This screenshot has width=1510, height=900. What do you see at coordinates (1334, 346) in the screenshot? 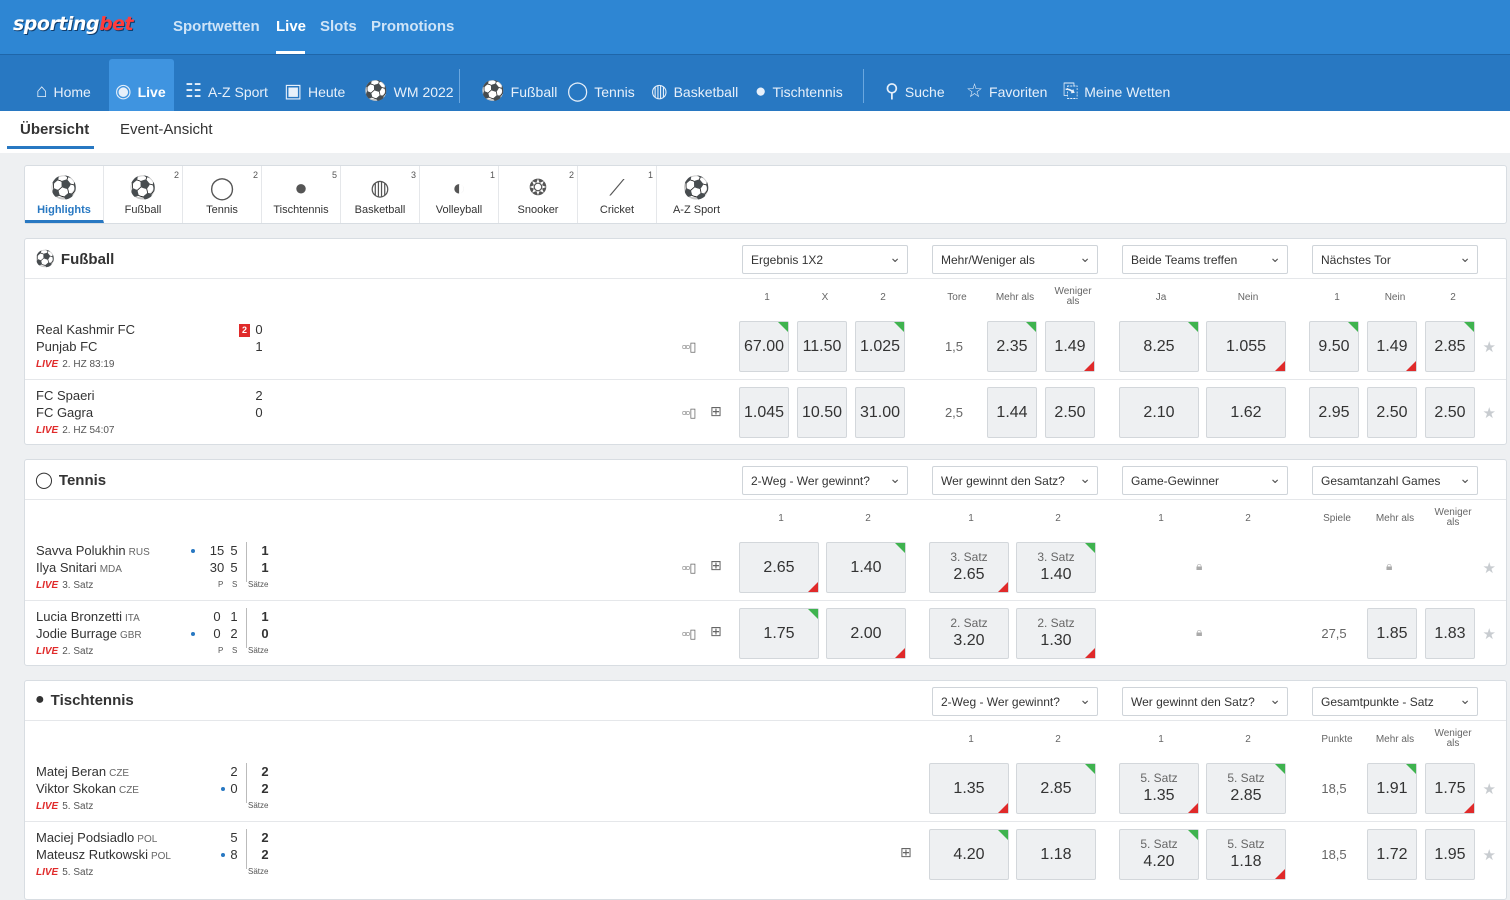
I see `odds-button: 9.50` at bounding box center [1334, 346].